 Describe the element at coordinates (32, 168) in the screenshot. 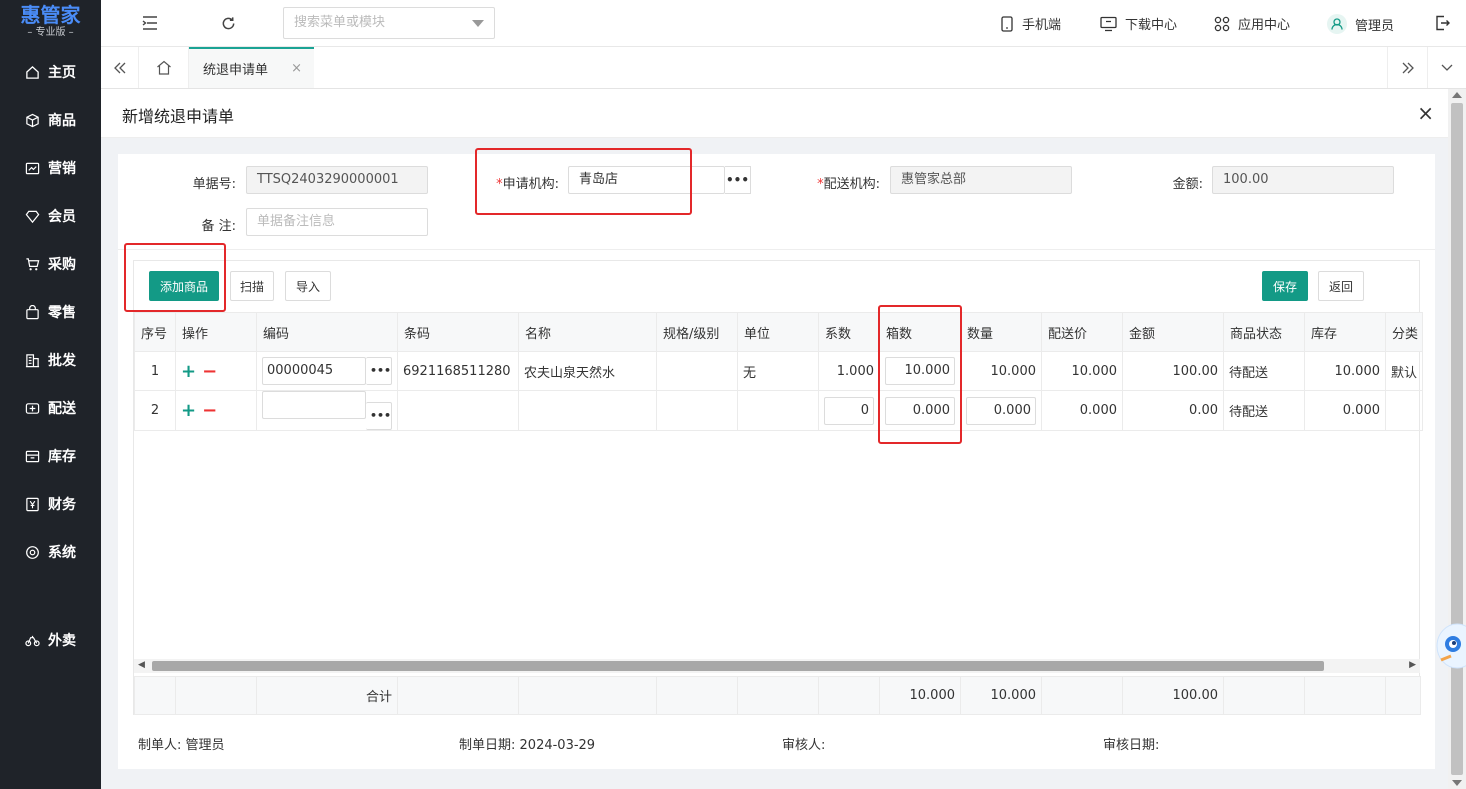

I see `chart-icon` at that location.